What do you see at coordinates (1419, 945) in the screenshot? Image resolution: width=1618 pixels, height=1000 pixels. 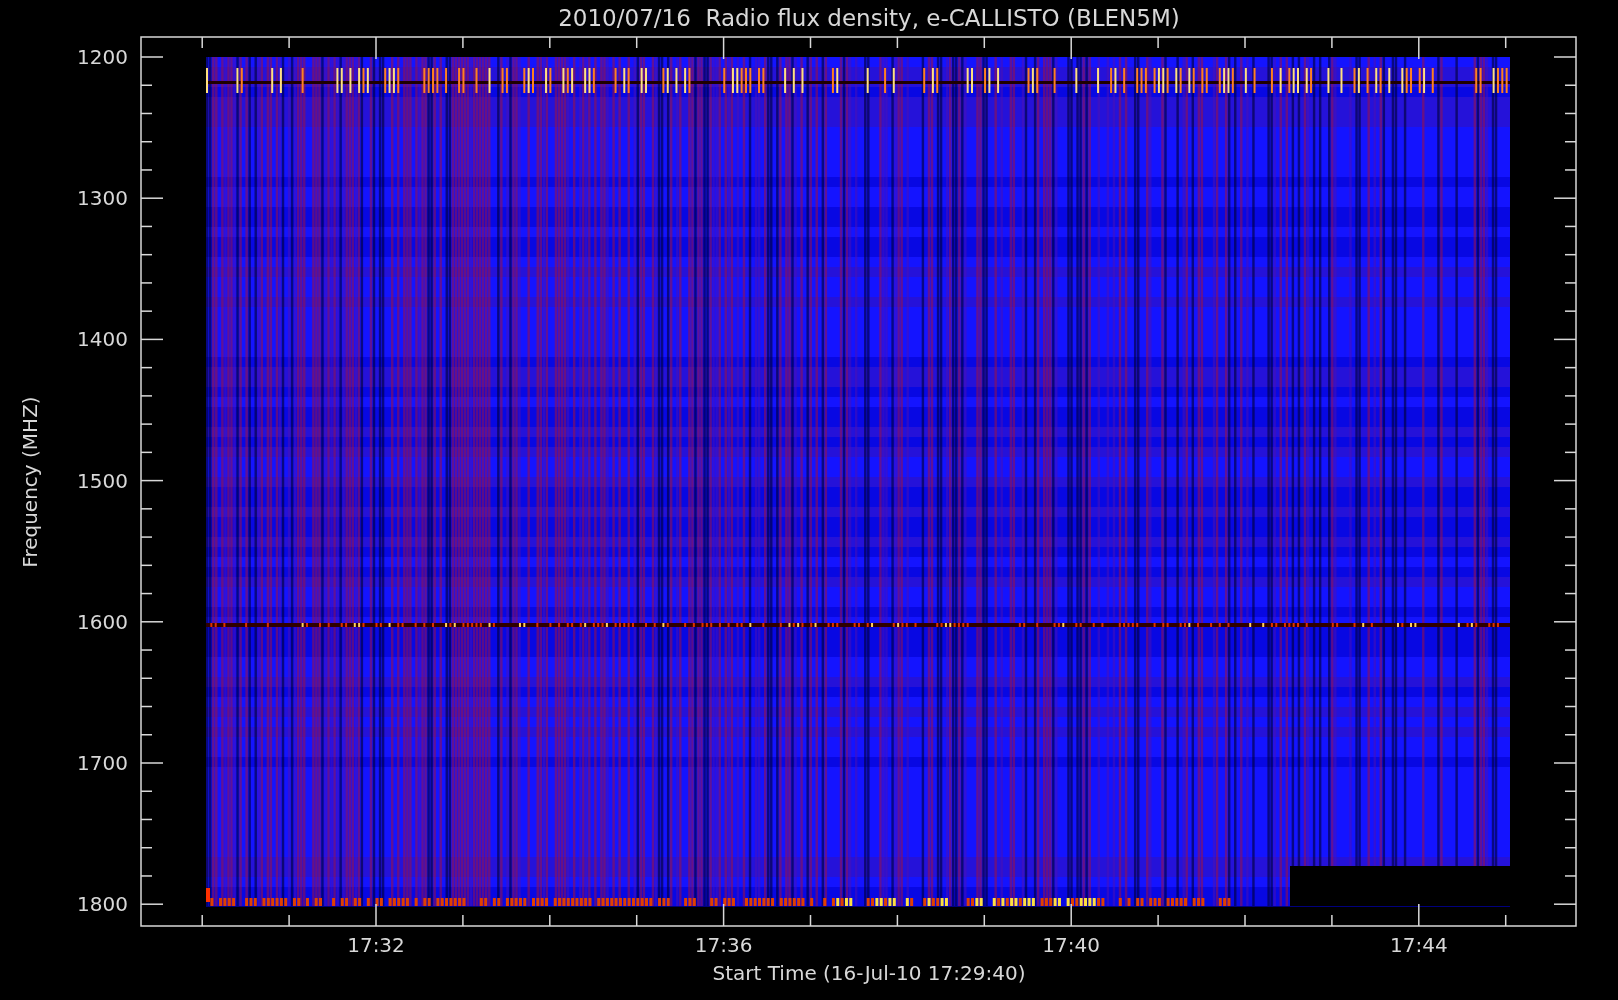 I see `tick-label: 17:44` at bounding box center [1419, 945].